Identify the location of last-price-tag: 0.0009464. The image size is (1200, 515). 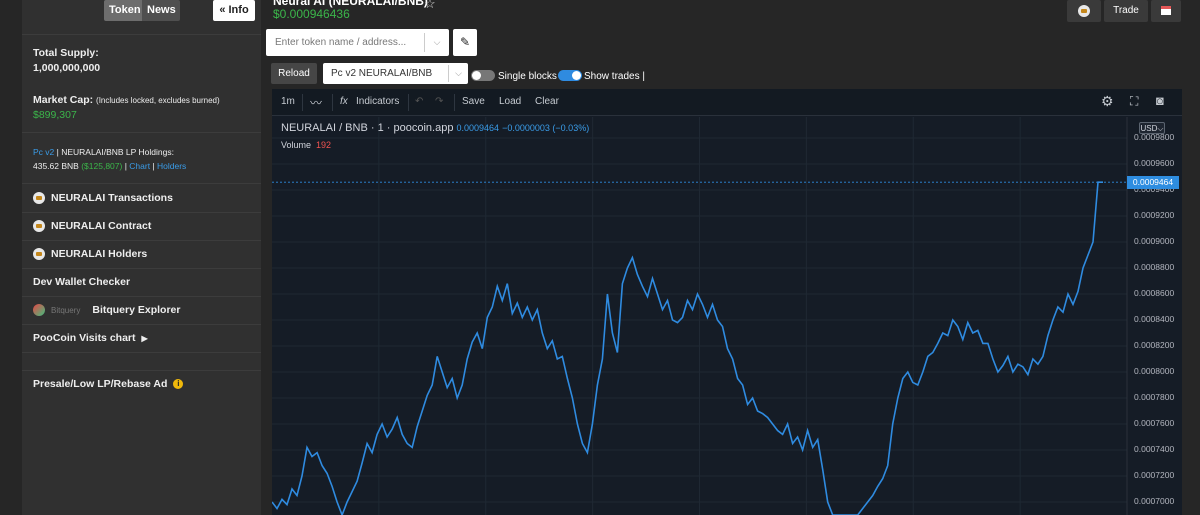
(1153, 182).